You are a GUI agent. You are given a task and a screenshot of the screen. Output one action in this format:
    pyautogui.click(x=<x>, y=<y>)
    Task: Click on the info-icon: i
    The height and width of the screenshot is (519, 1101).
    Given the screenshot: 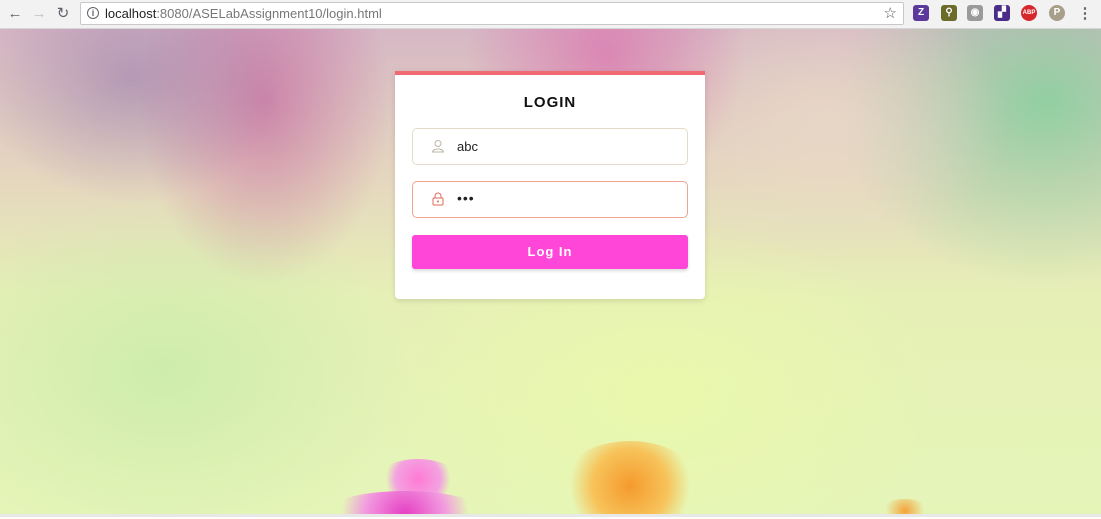 What is the action you would take?
    pyautogui.click(x=93, y=13)
    